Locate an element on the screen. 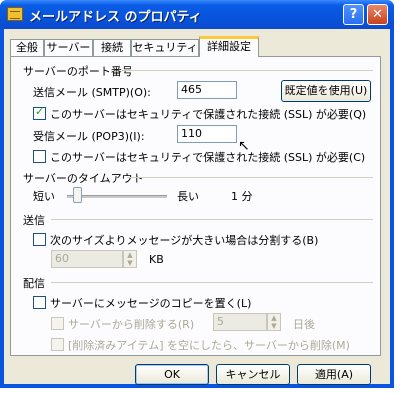 This screenshot has width=400, height=394. ports-heading: サーバーのポート番号 is located at coordinates (78, 71).